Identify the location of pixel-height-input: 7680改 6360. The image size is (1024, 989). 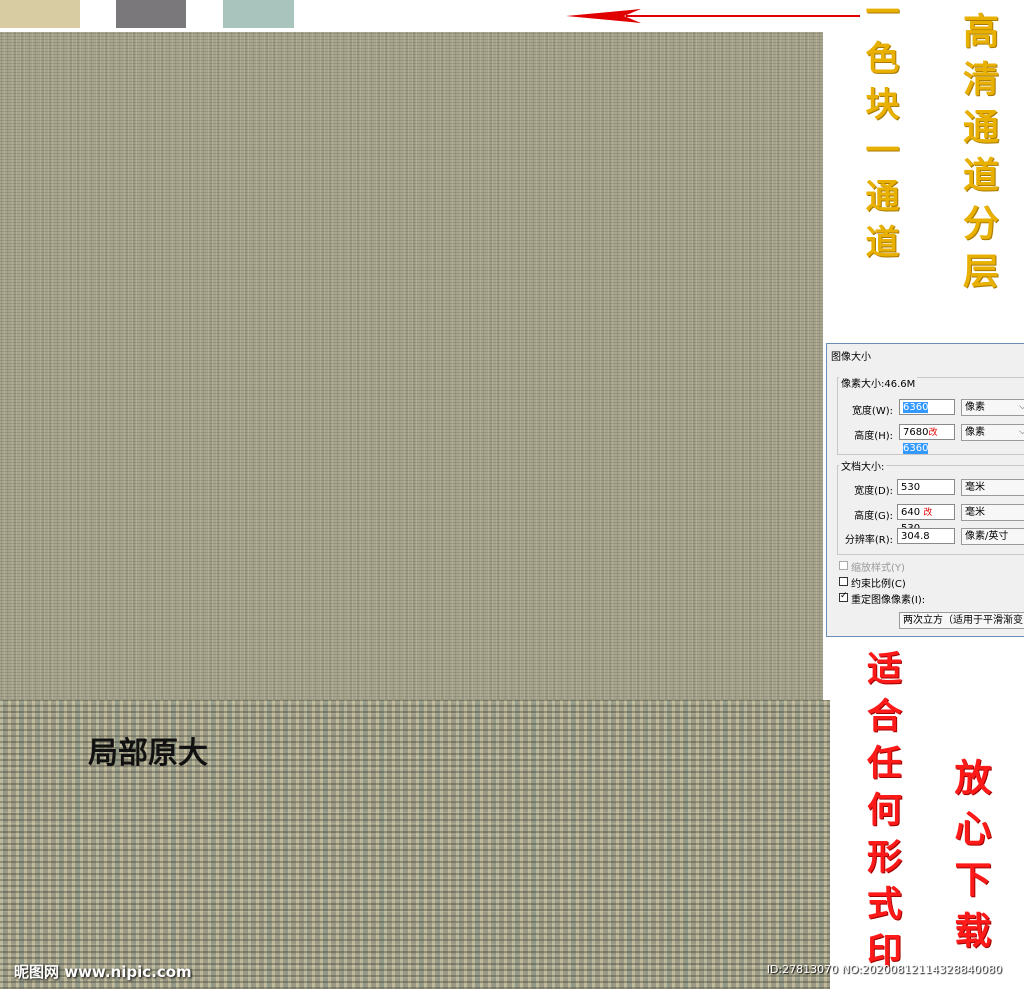
(927, 439).